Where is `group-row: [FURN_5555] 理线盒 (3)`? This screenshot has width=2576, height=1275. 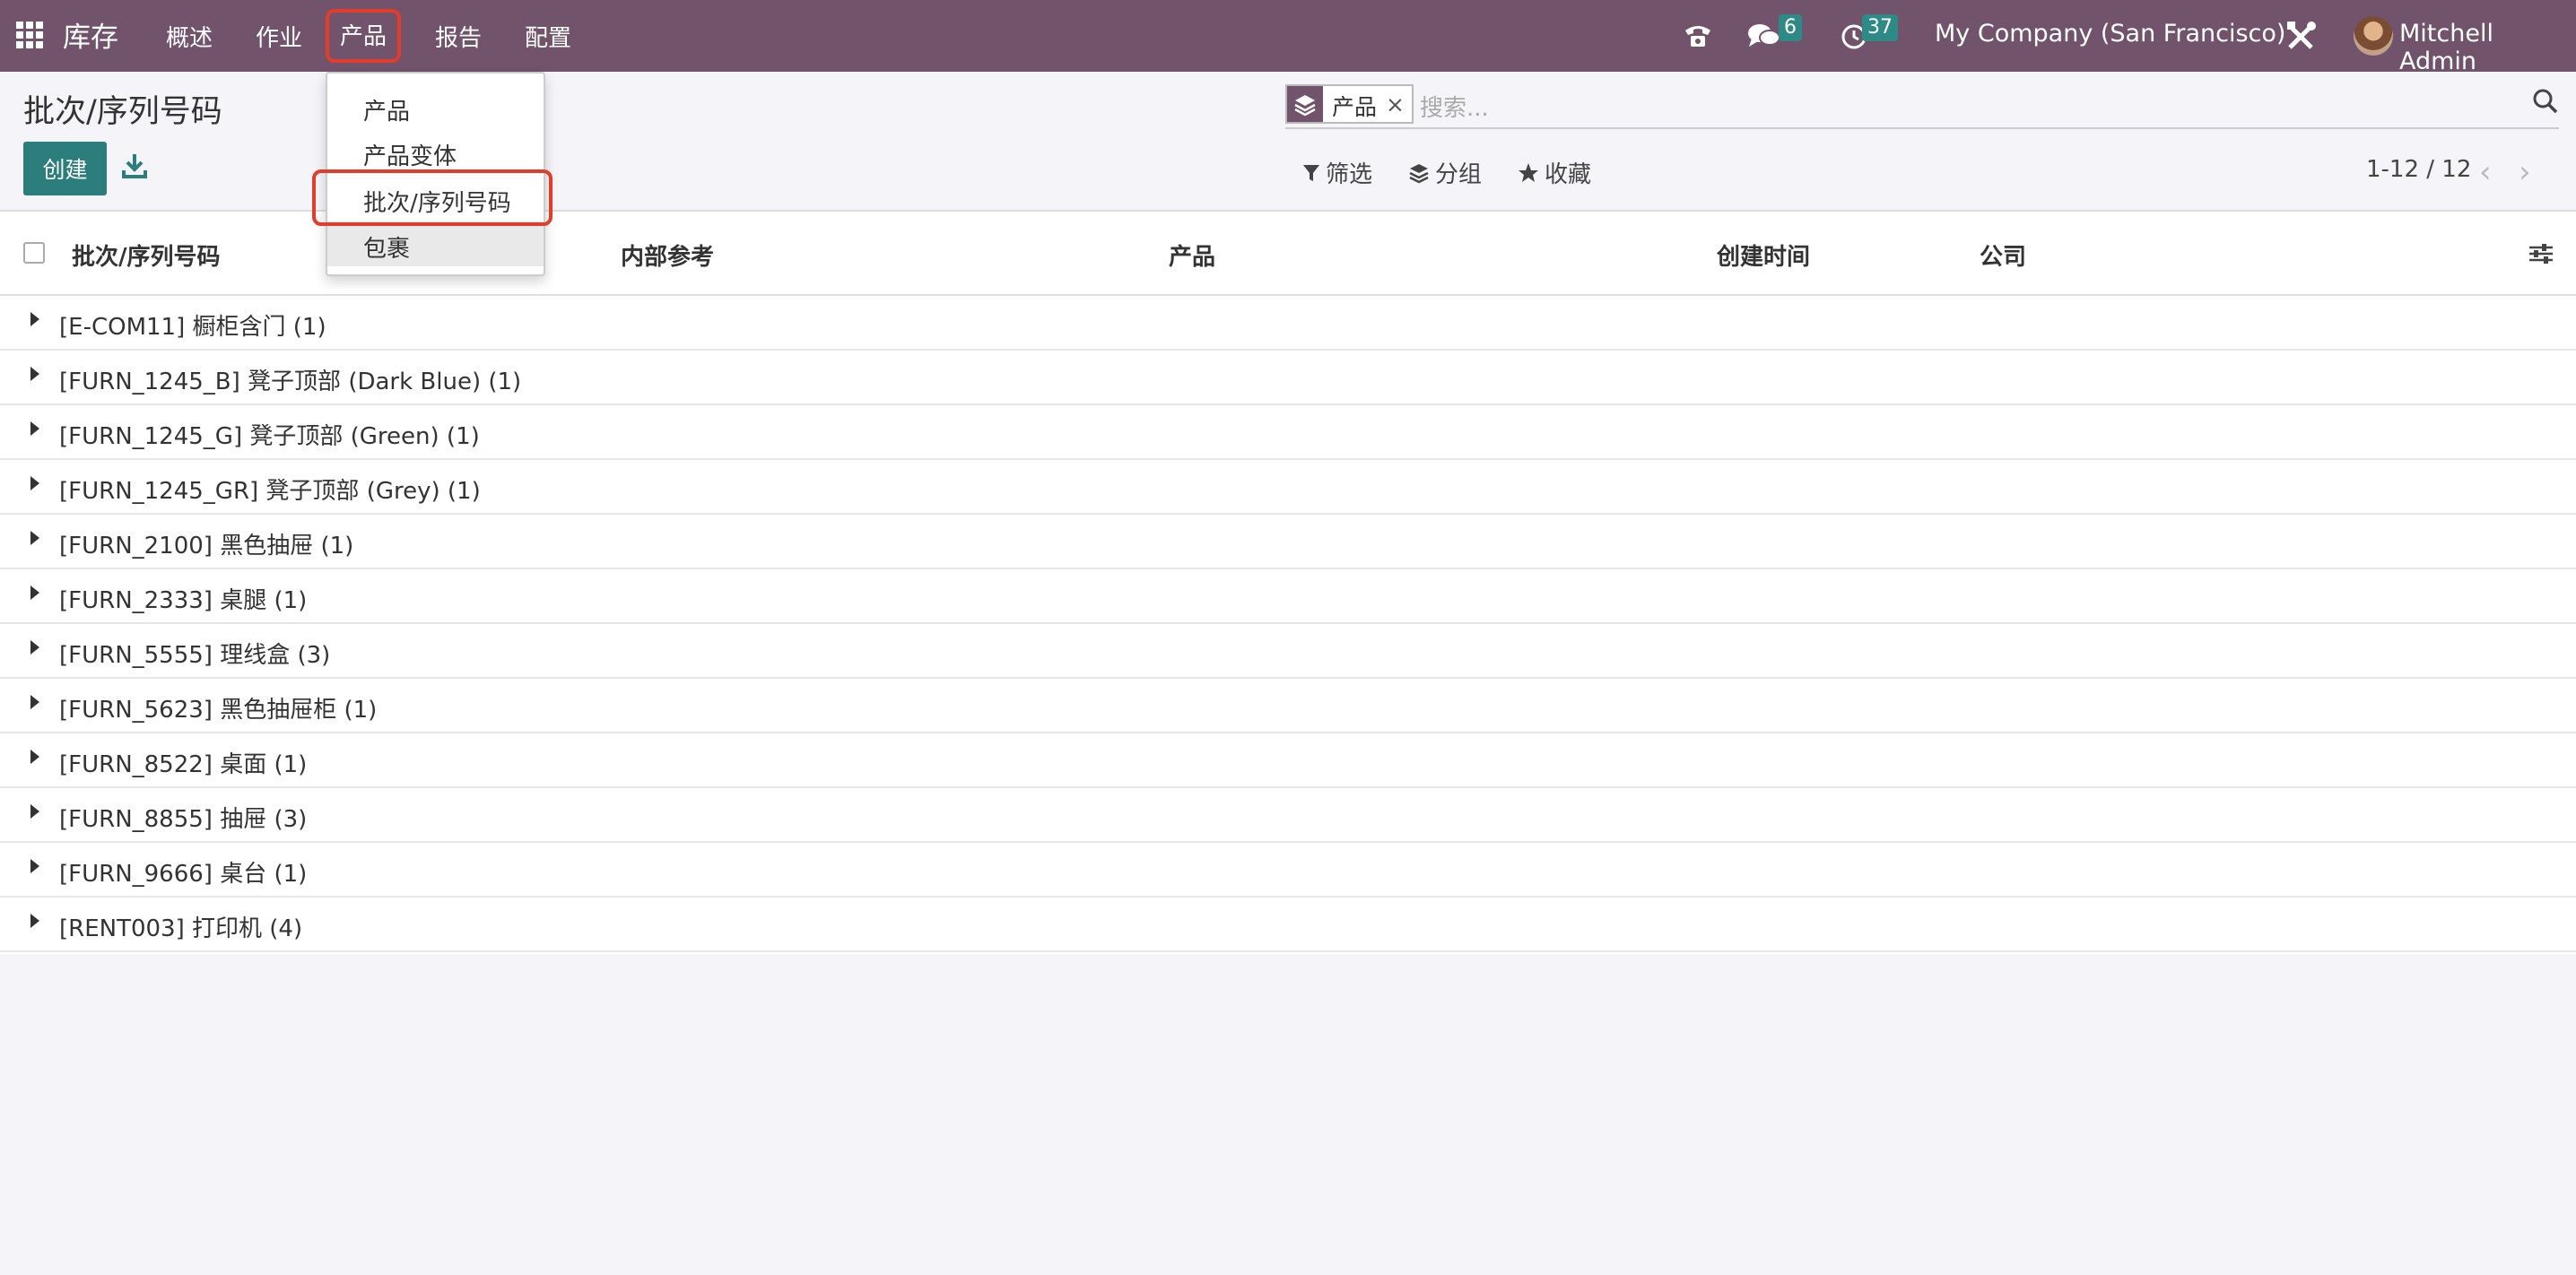
group-row: [FURN_5555] 理线盒 (3) is located at coordinates (1288, 651).